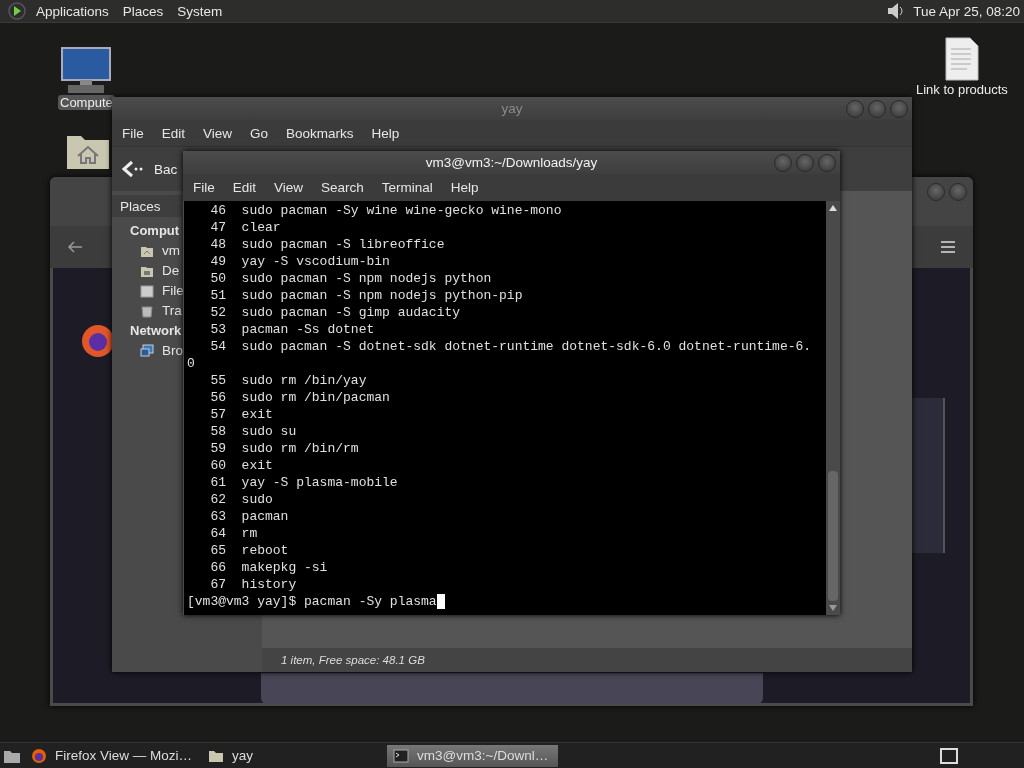 The height and width of the screenshot is (768, 1024). I want to click on scroll-up-icon, so click(833, 208).